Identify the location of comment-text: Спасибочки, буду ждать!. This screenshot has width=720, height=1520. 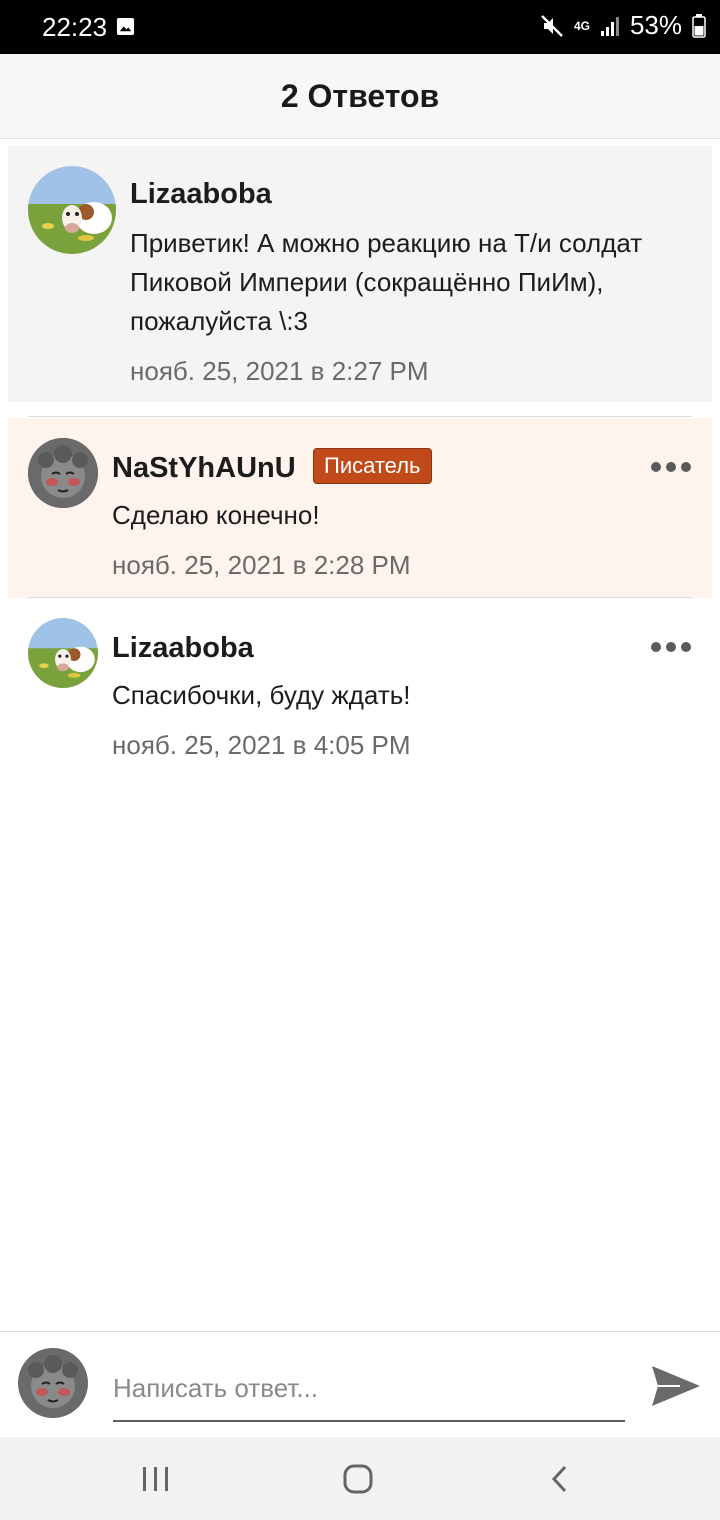
(261, 695).